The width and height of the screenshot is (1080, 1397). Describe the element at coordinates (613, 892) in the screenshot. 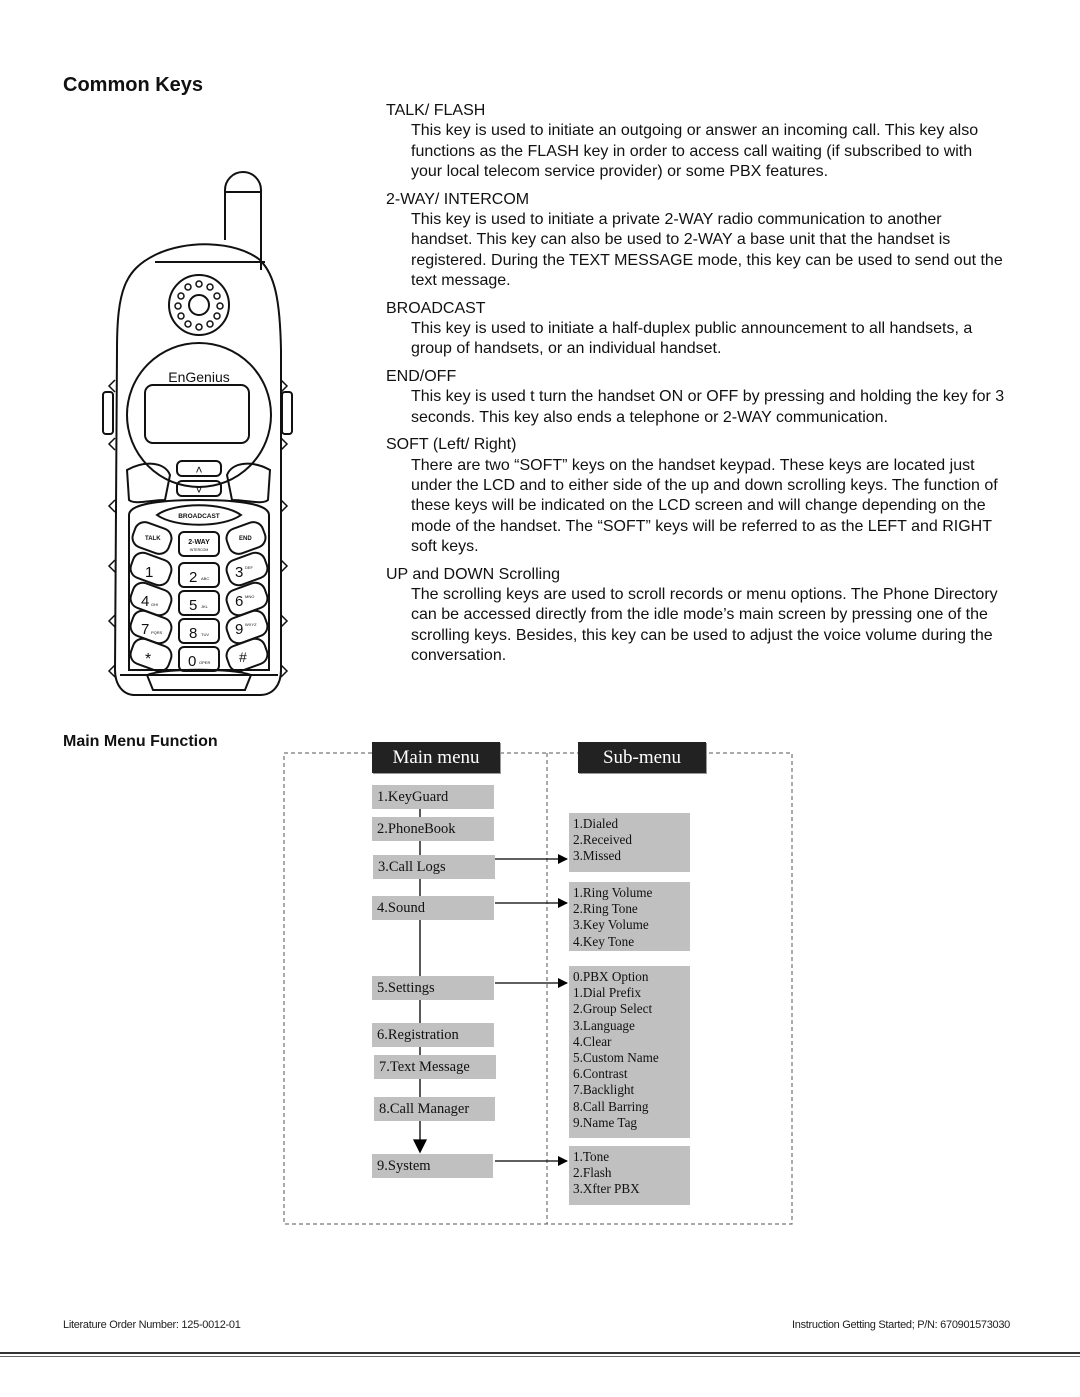

I see `submenu-item: 1.Ring Volume` at that location.